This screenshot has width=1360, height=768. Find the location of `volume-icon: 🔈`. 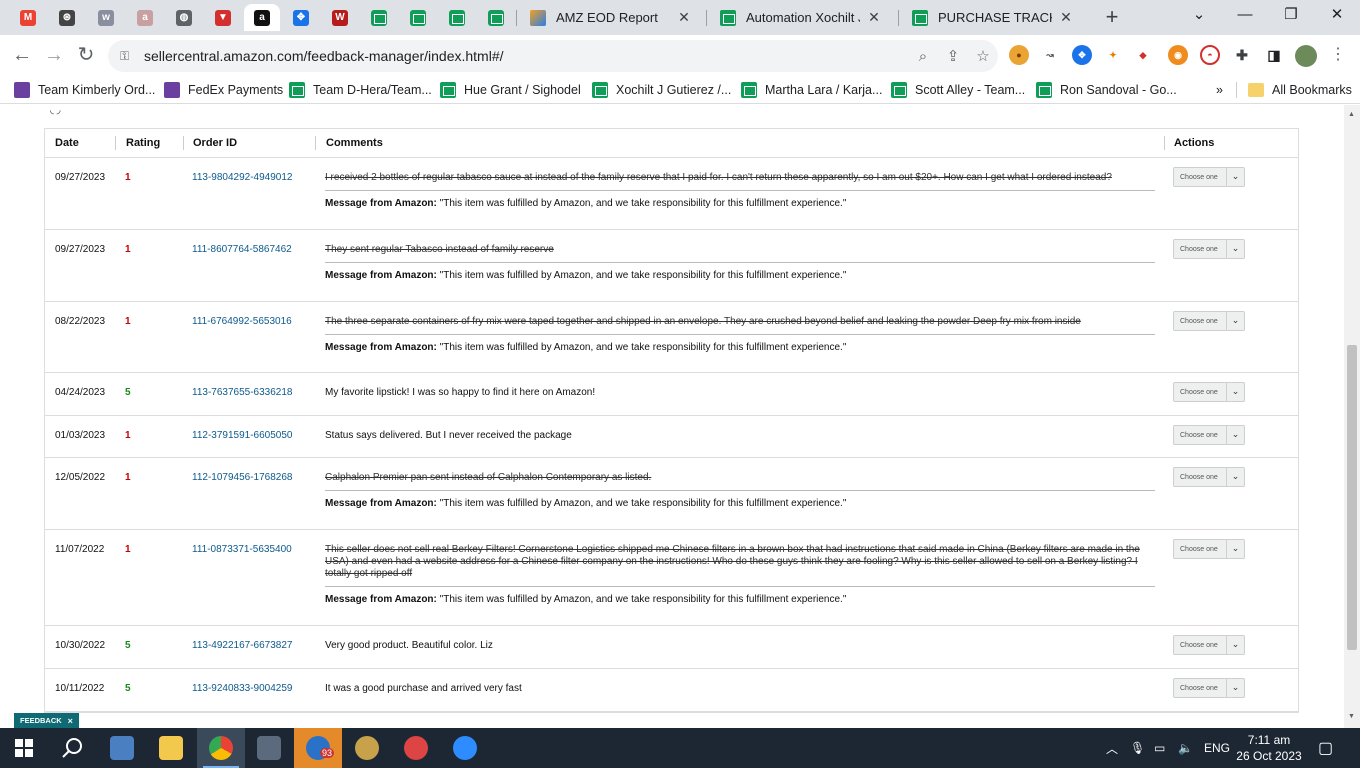

volume-icon: 🔈 is located at coordinates (1185, 748).